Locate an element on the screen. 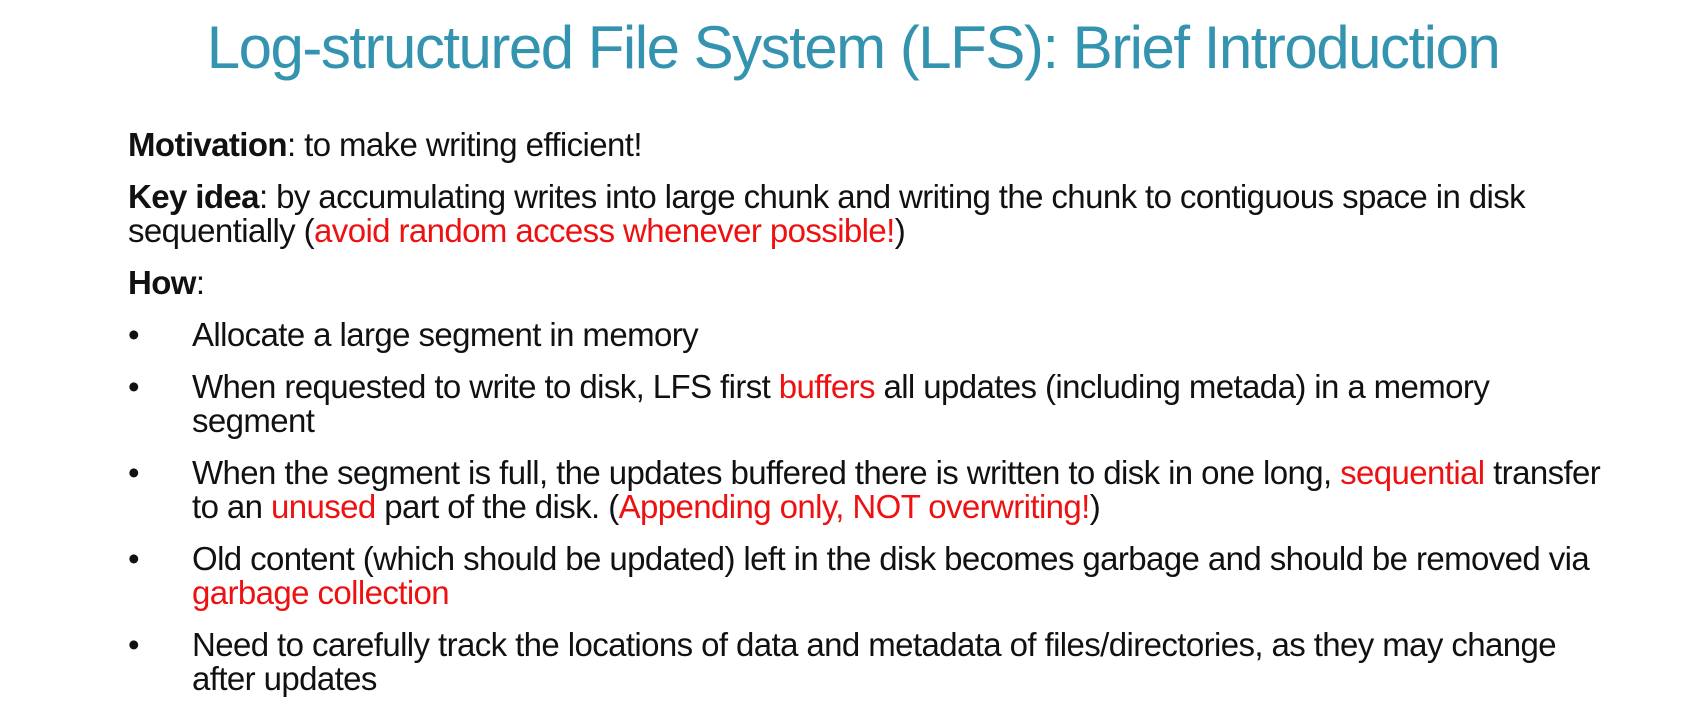  how-paragraph: How: is located at coordinates (868, 283).